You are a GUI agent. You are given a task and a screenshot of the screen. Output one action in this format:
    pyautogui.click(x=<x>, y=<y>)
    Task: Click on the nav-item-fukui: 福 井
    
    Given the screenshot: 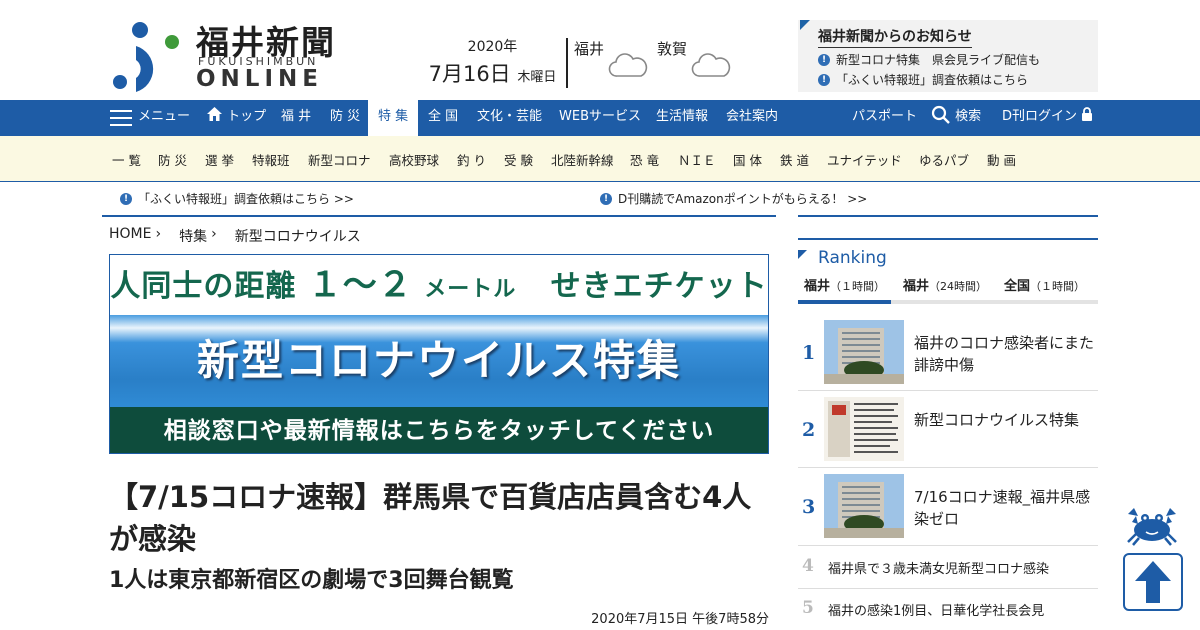 What is the action you would take?
    pyautogui.click(x=296, y=118)
    